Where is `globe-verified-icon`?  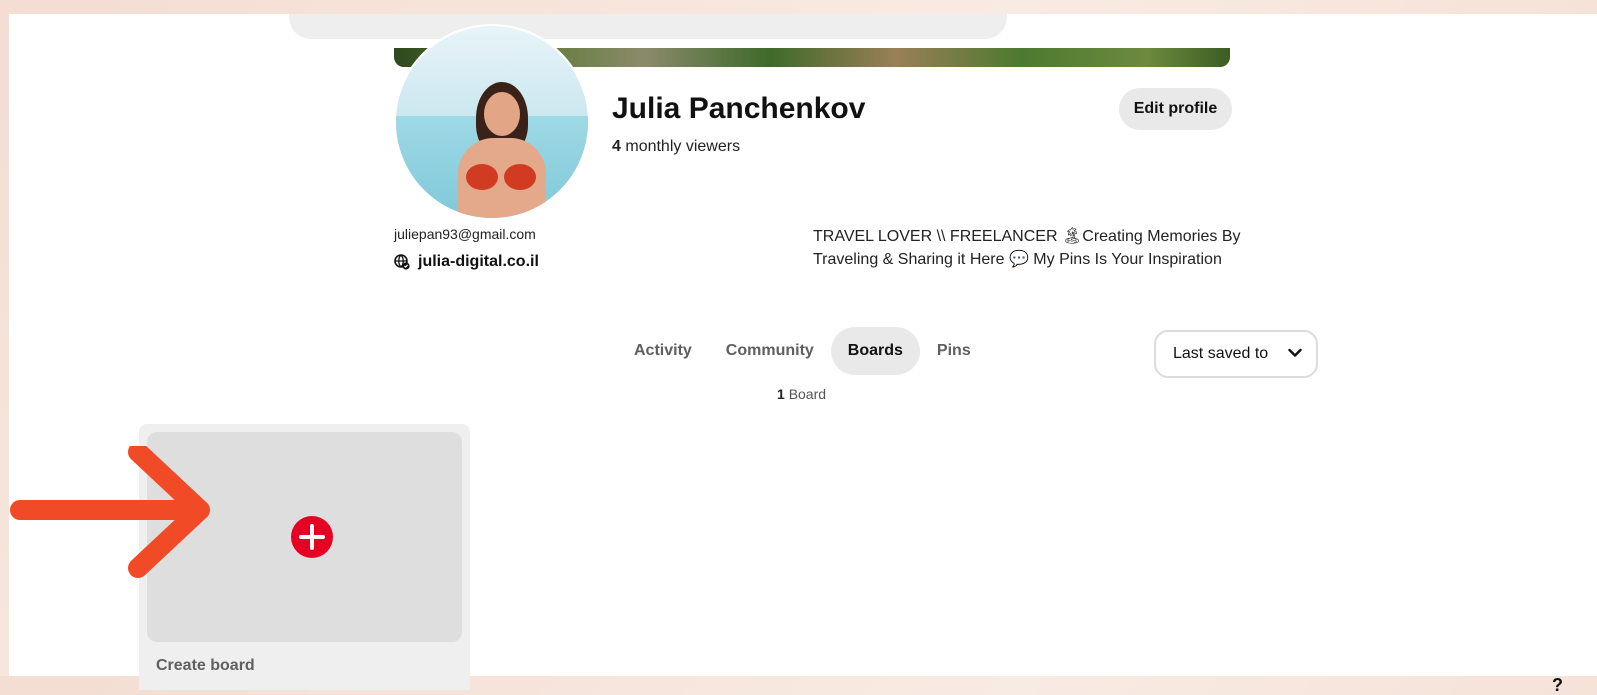 globe-verified-icon is located at coordinates (402, 262).